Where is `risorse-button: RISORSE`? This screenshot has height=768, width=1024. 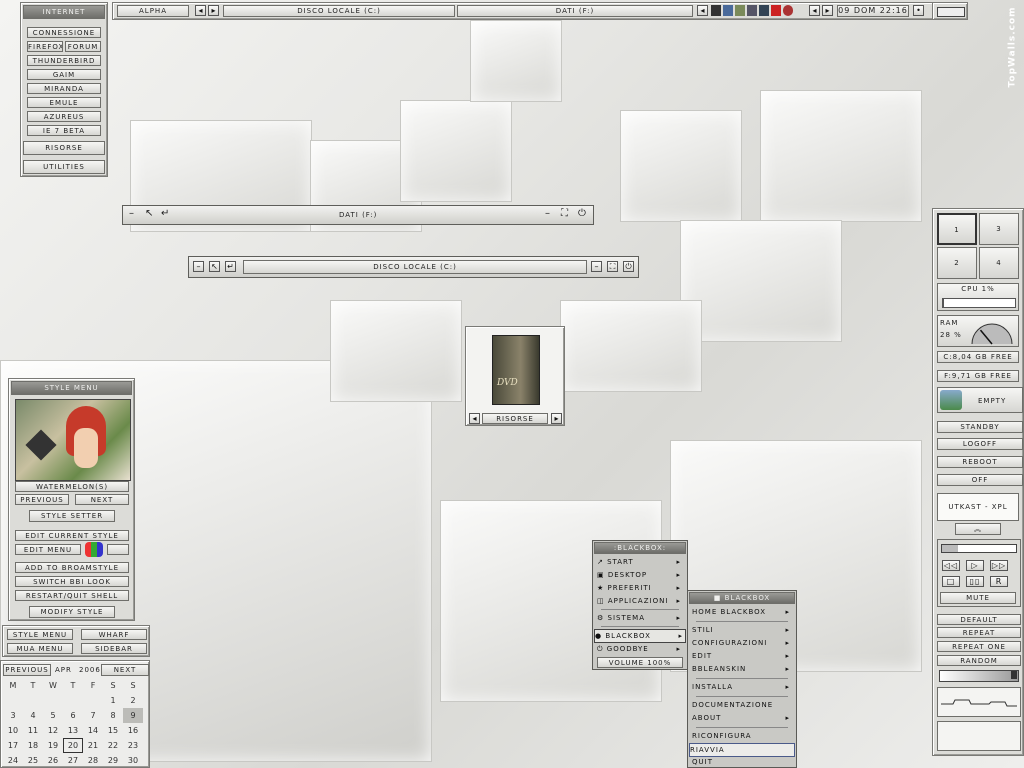
risorse-button: RISORSE is located at coordinates (64, 148).